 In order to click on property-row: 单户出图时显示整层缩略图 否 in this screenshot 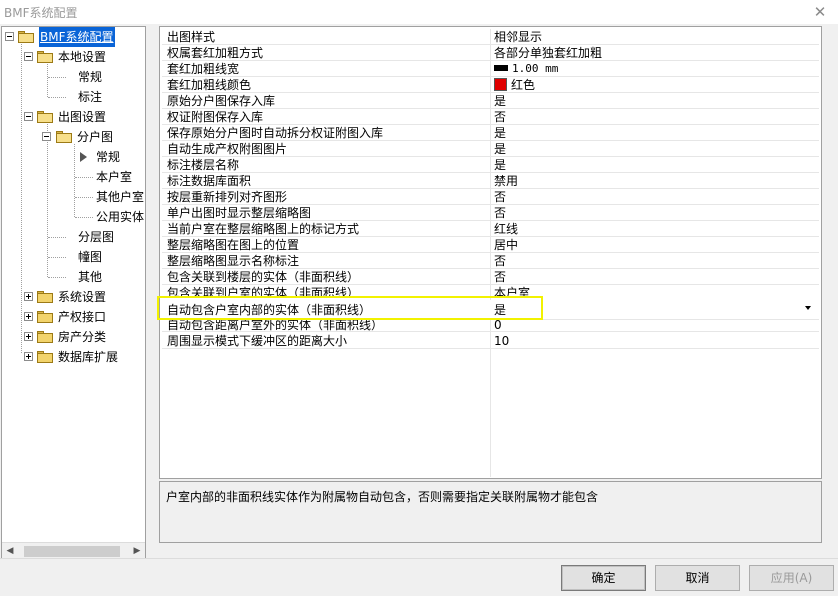, I will do `click(490, 213)`.